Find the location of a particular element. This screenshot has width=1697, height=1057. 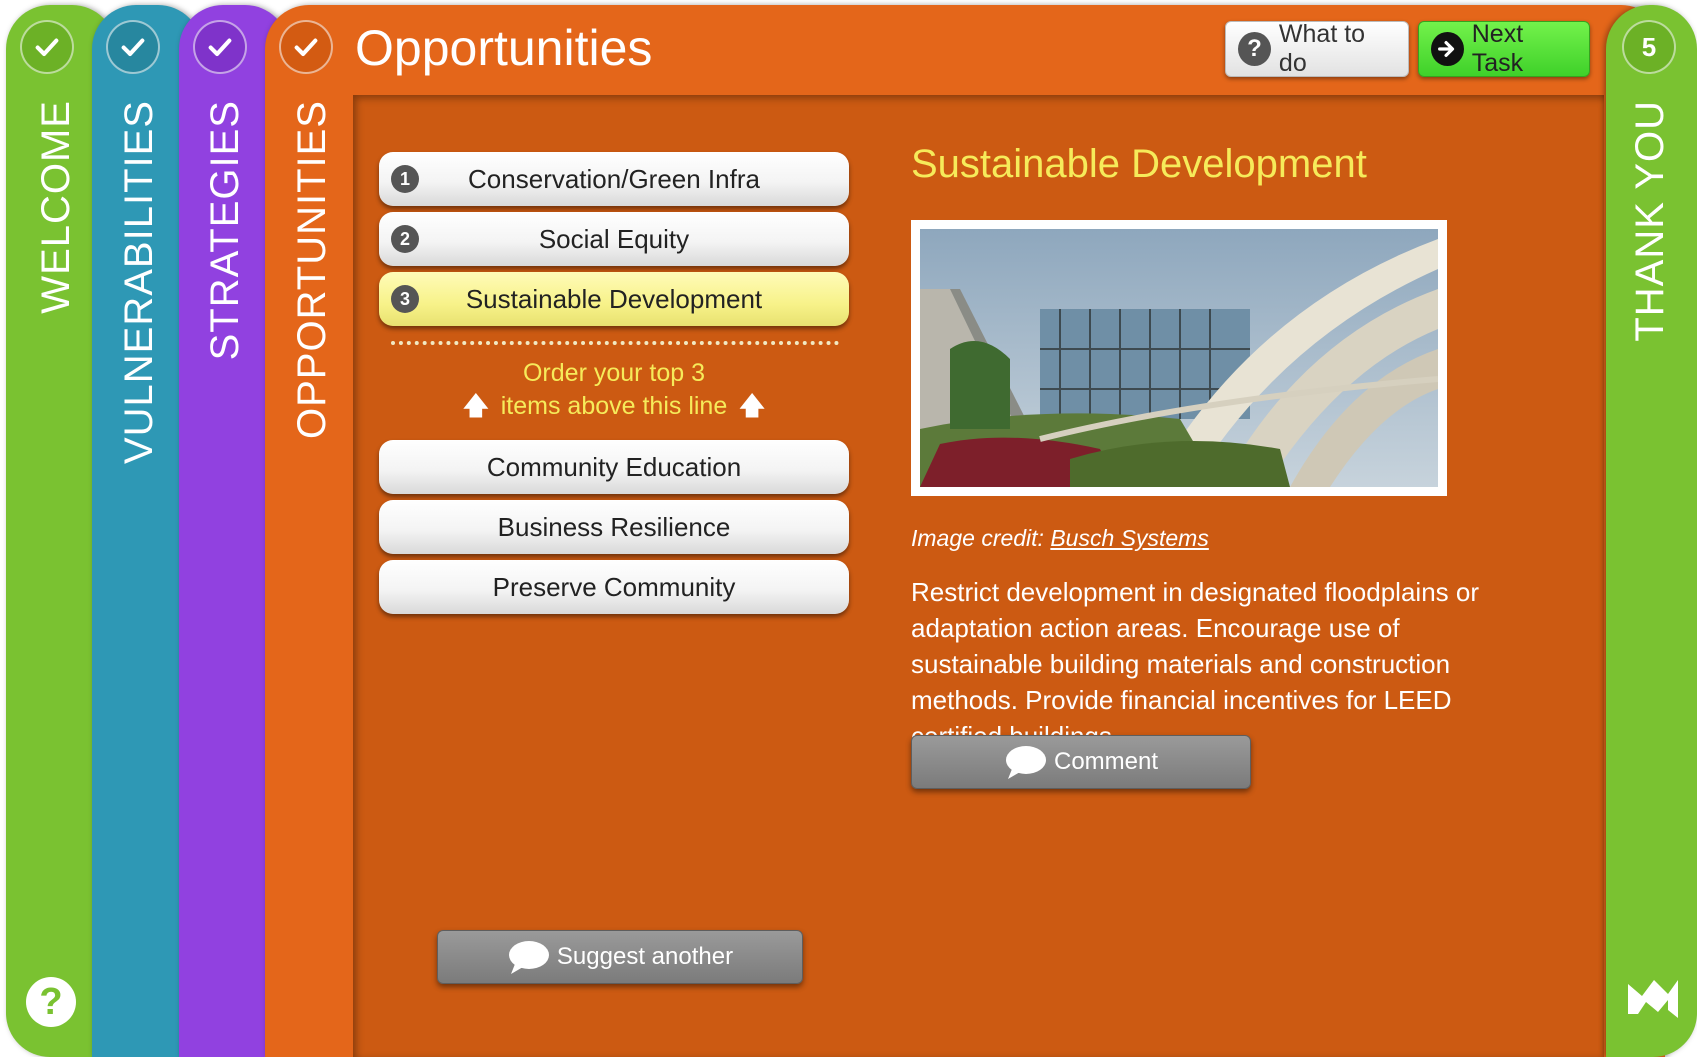

list-item-community-education: Community Education is located at coordinates (614, 467).